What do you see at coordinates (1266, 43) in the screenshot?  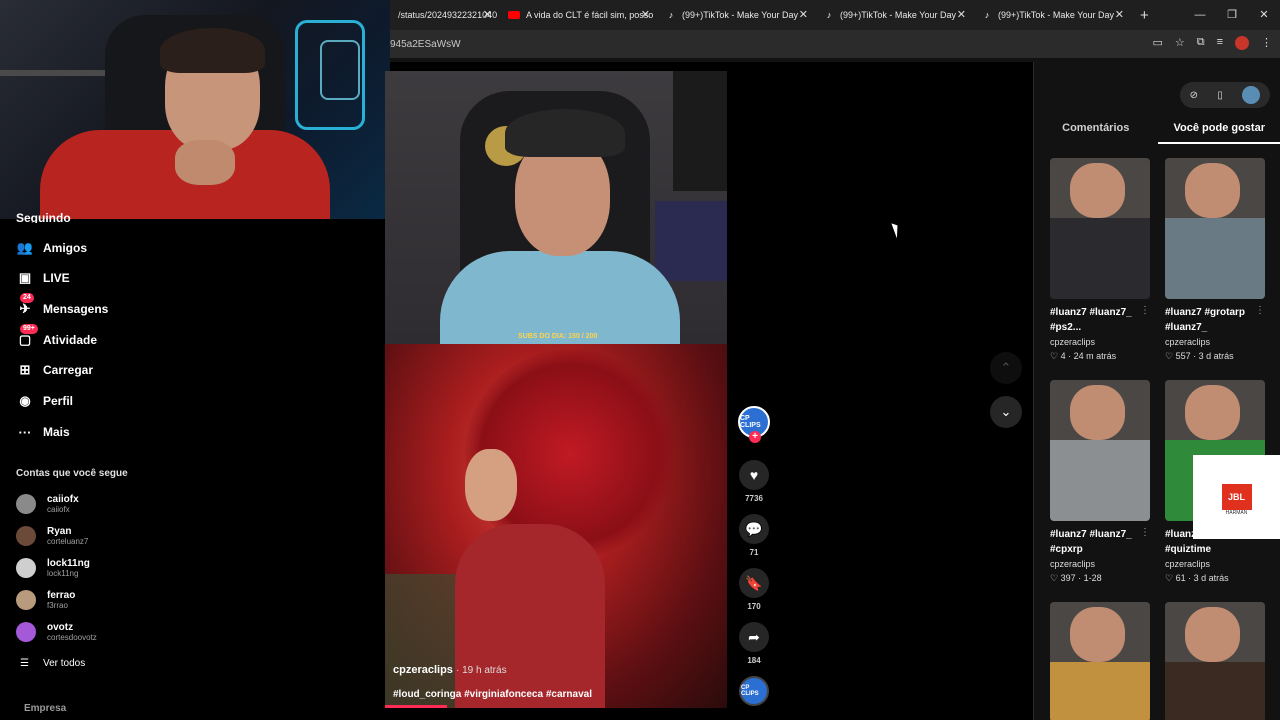 I see `menu-icon: ⋮` at bounding box center [1266, 43].